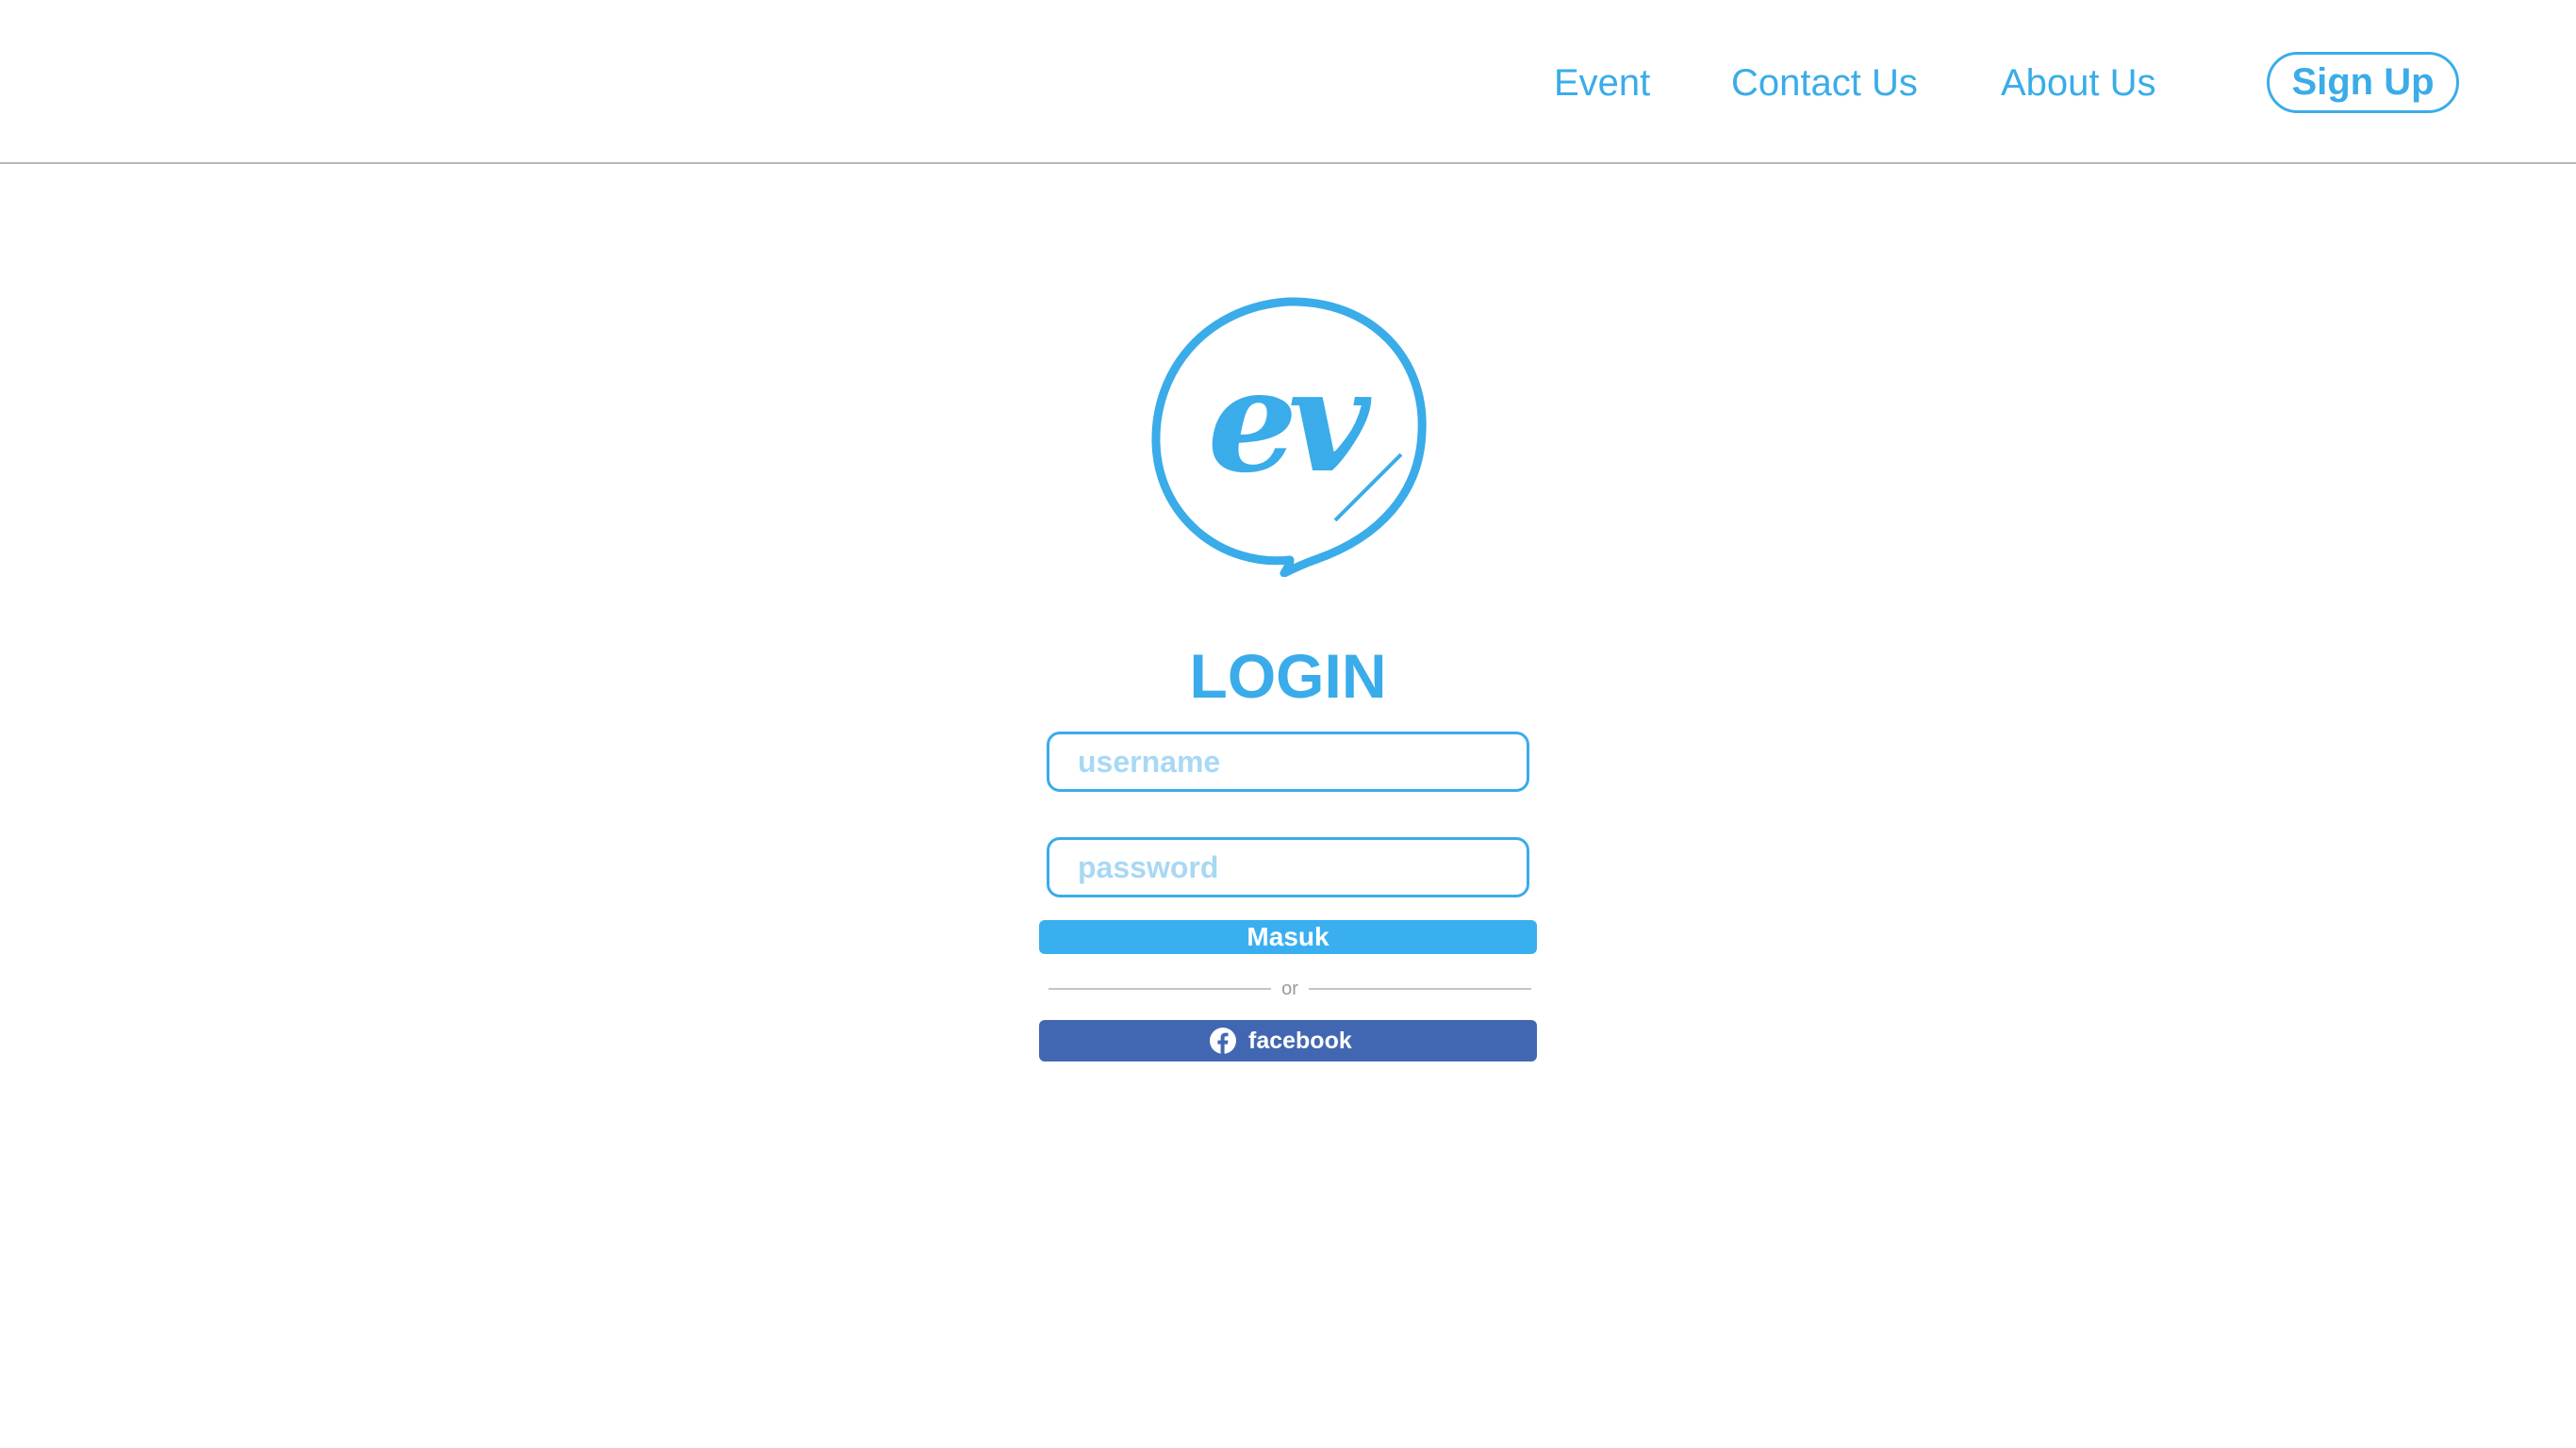 Image resolution: width=2576 pixels, height=1448 pixels. What do you see at coordinates (1420, 989) in the screenshot?
I see `divider-right` at bounding box center [1420, 989].